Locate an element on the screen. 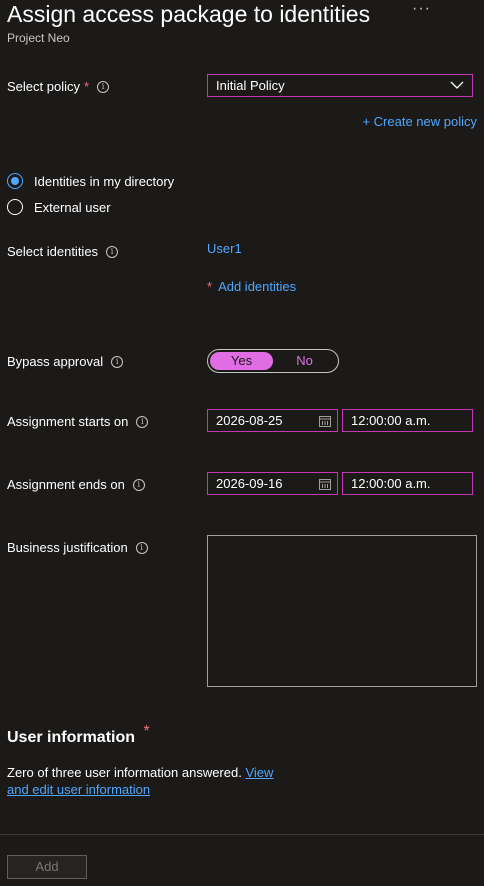 The height and width of the screenshot is (886, 484). add-identities-link: Add identities is located at coordinates (257, 286).